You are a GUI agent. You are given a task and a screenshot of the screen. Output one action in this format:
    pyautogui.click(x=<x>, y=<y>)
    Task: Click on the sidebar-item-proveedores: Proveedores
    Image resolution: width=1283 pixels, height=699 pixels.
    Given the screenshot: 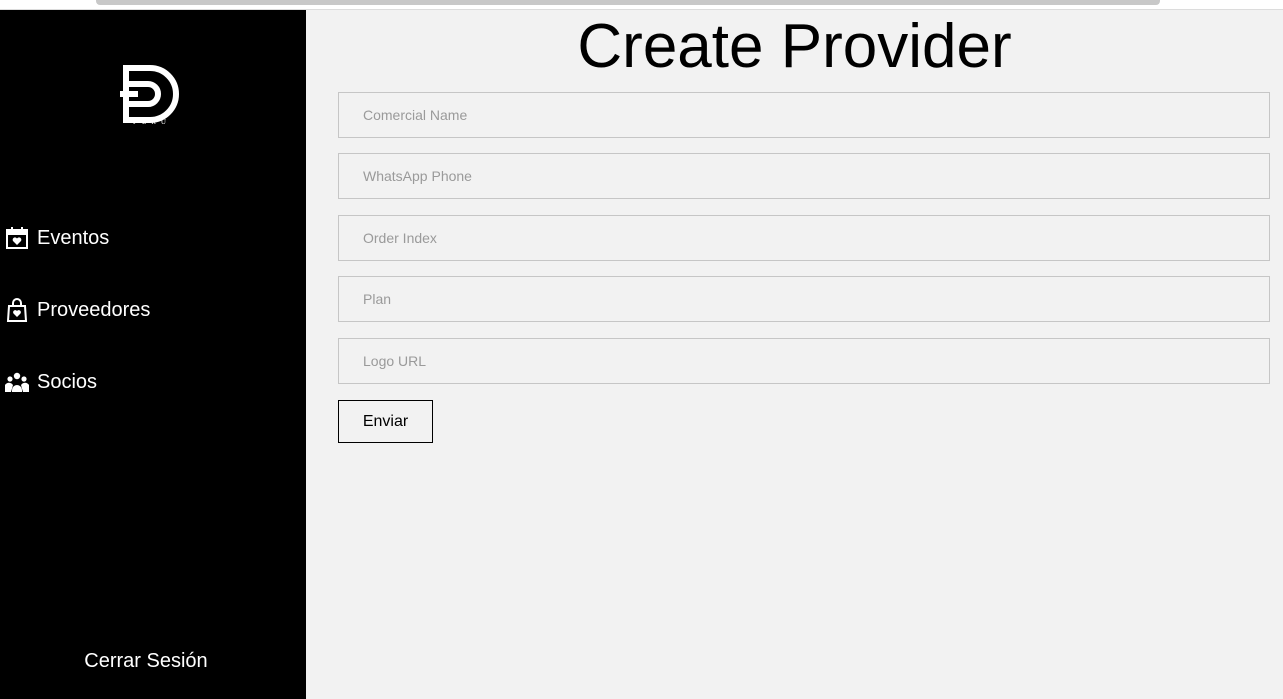 What is the action you would take?
    pyautogui.click(x=77, y=310)
    